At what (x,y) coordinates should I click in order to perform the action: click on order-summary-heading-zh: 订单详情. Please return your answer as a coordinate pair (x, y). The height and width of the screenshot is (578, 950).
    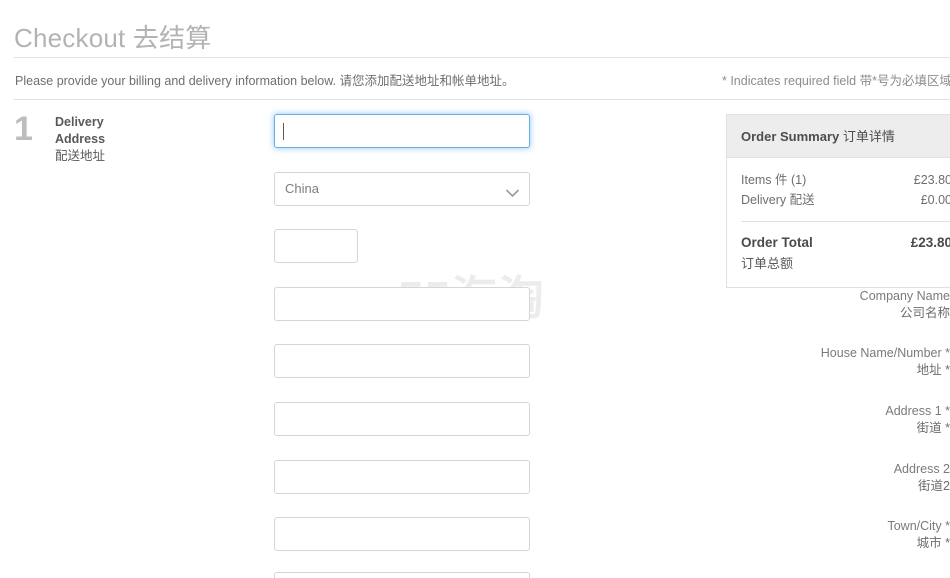
    Looking at the image, I should click on (868, 136).